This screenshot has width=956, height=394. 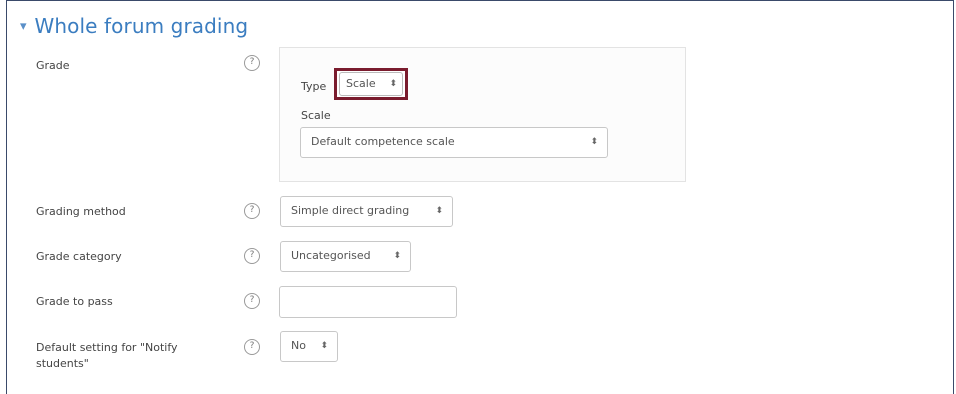 What do you see at coordinates (252, 256) in the screenshot?
I see `grade-category-help-icon: ?` at bounding box center [252, 256].